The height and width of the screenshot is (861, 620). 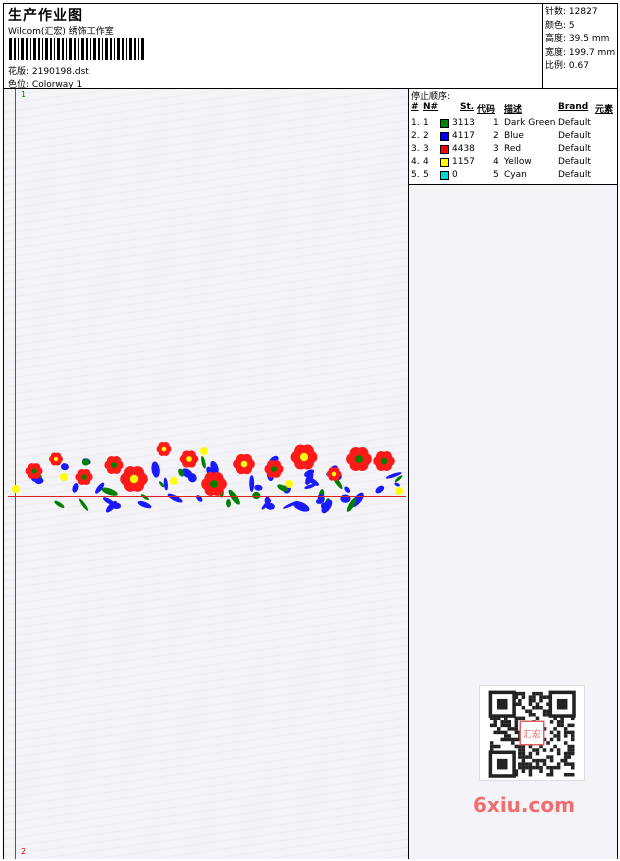 What do you see at coordinates (76, 49) in the screenshot?
I see `barcode-icon` at bounding box center [76, 49].